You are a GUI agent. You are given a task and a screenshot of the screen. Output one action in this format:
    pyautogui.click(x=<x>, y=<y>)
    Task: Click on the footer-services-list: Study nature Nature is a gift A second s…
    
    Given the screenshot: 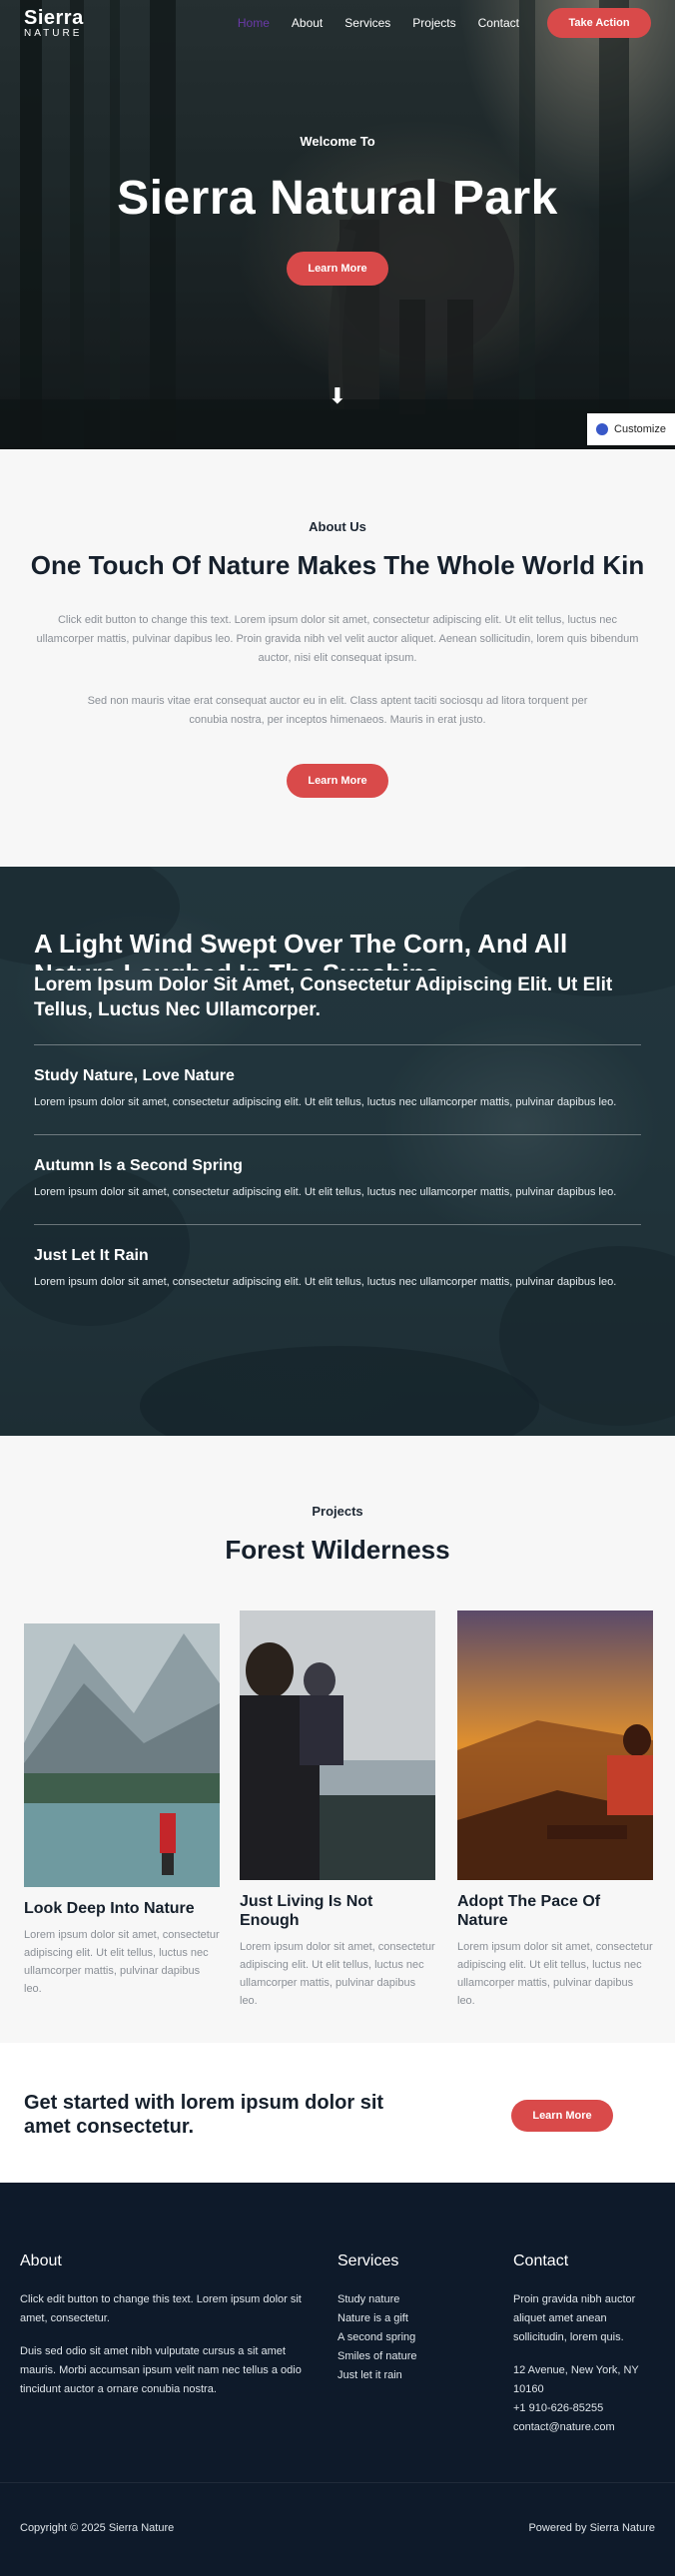 What is the action you would take?
    pyautogui.click(x=397, y=2337)
    